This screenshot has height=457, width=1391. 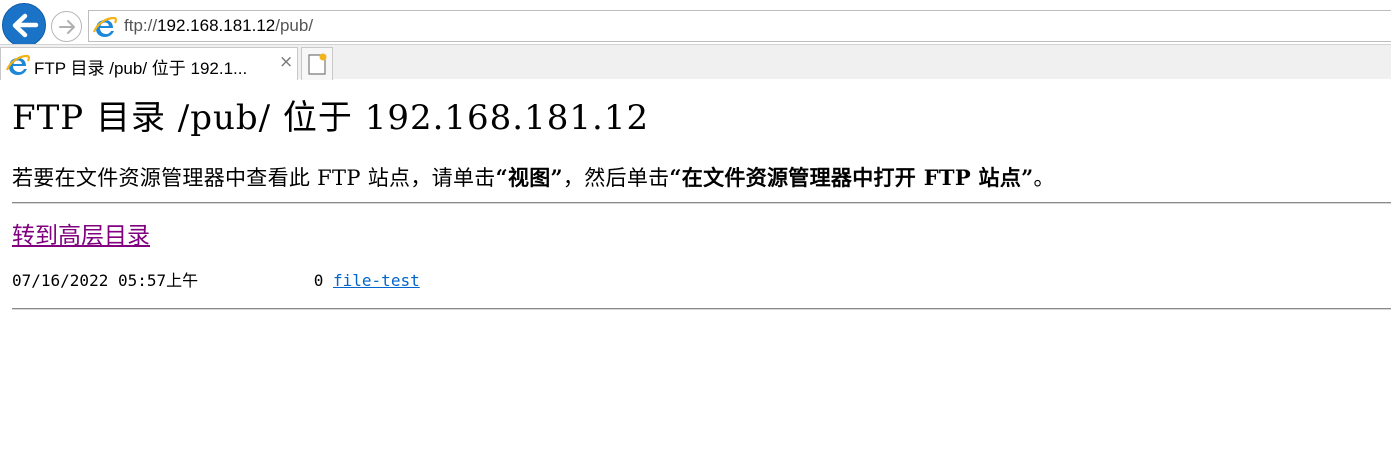 I want to click on parent-directory-link: 转到高层目录, so click(x=81, y=233).